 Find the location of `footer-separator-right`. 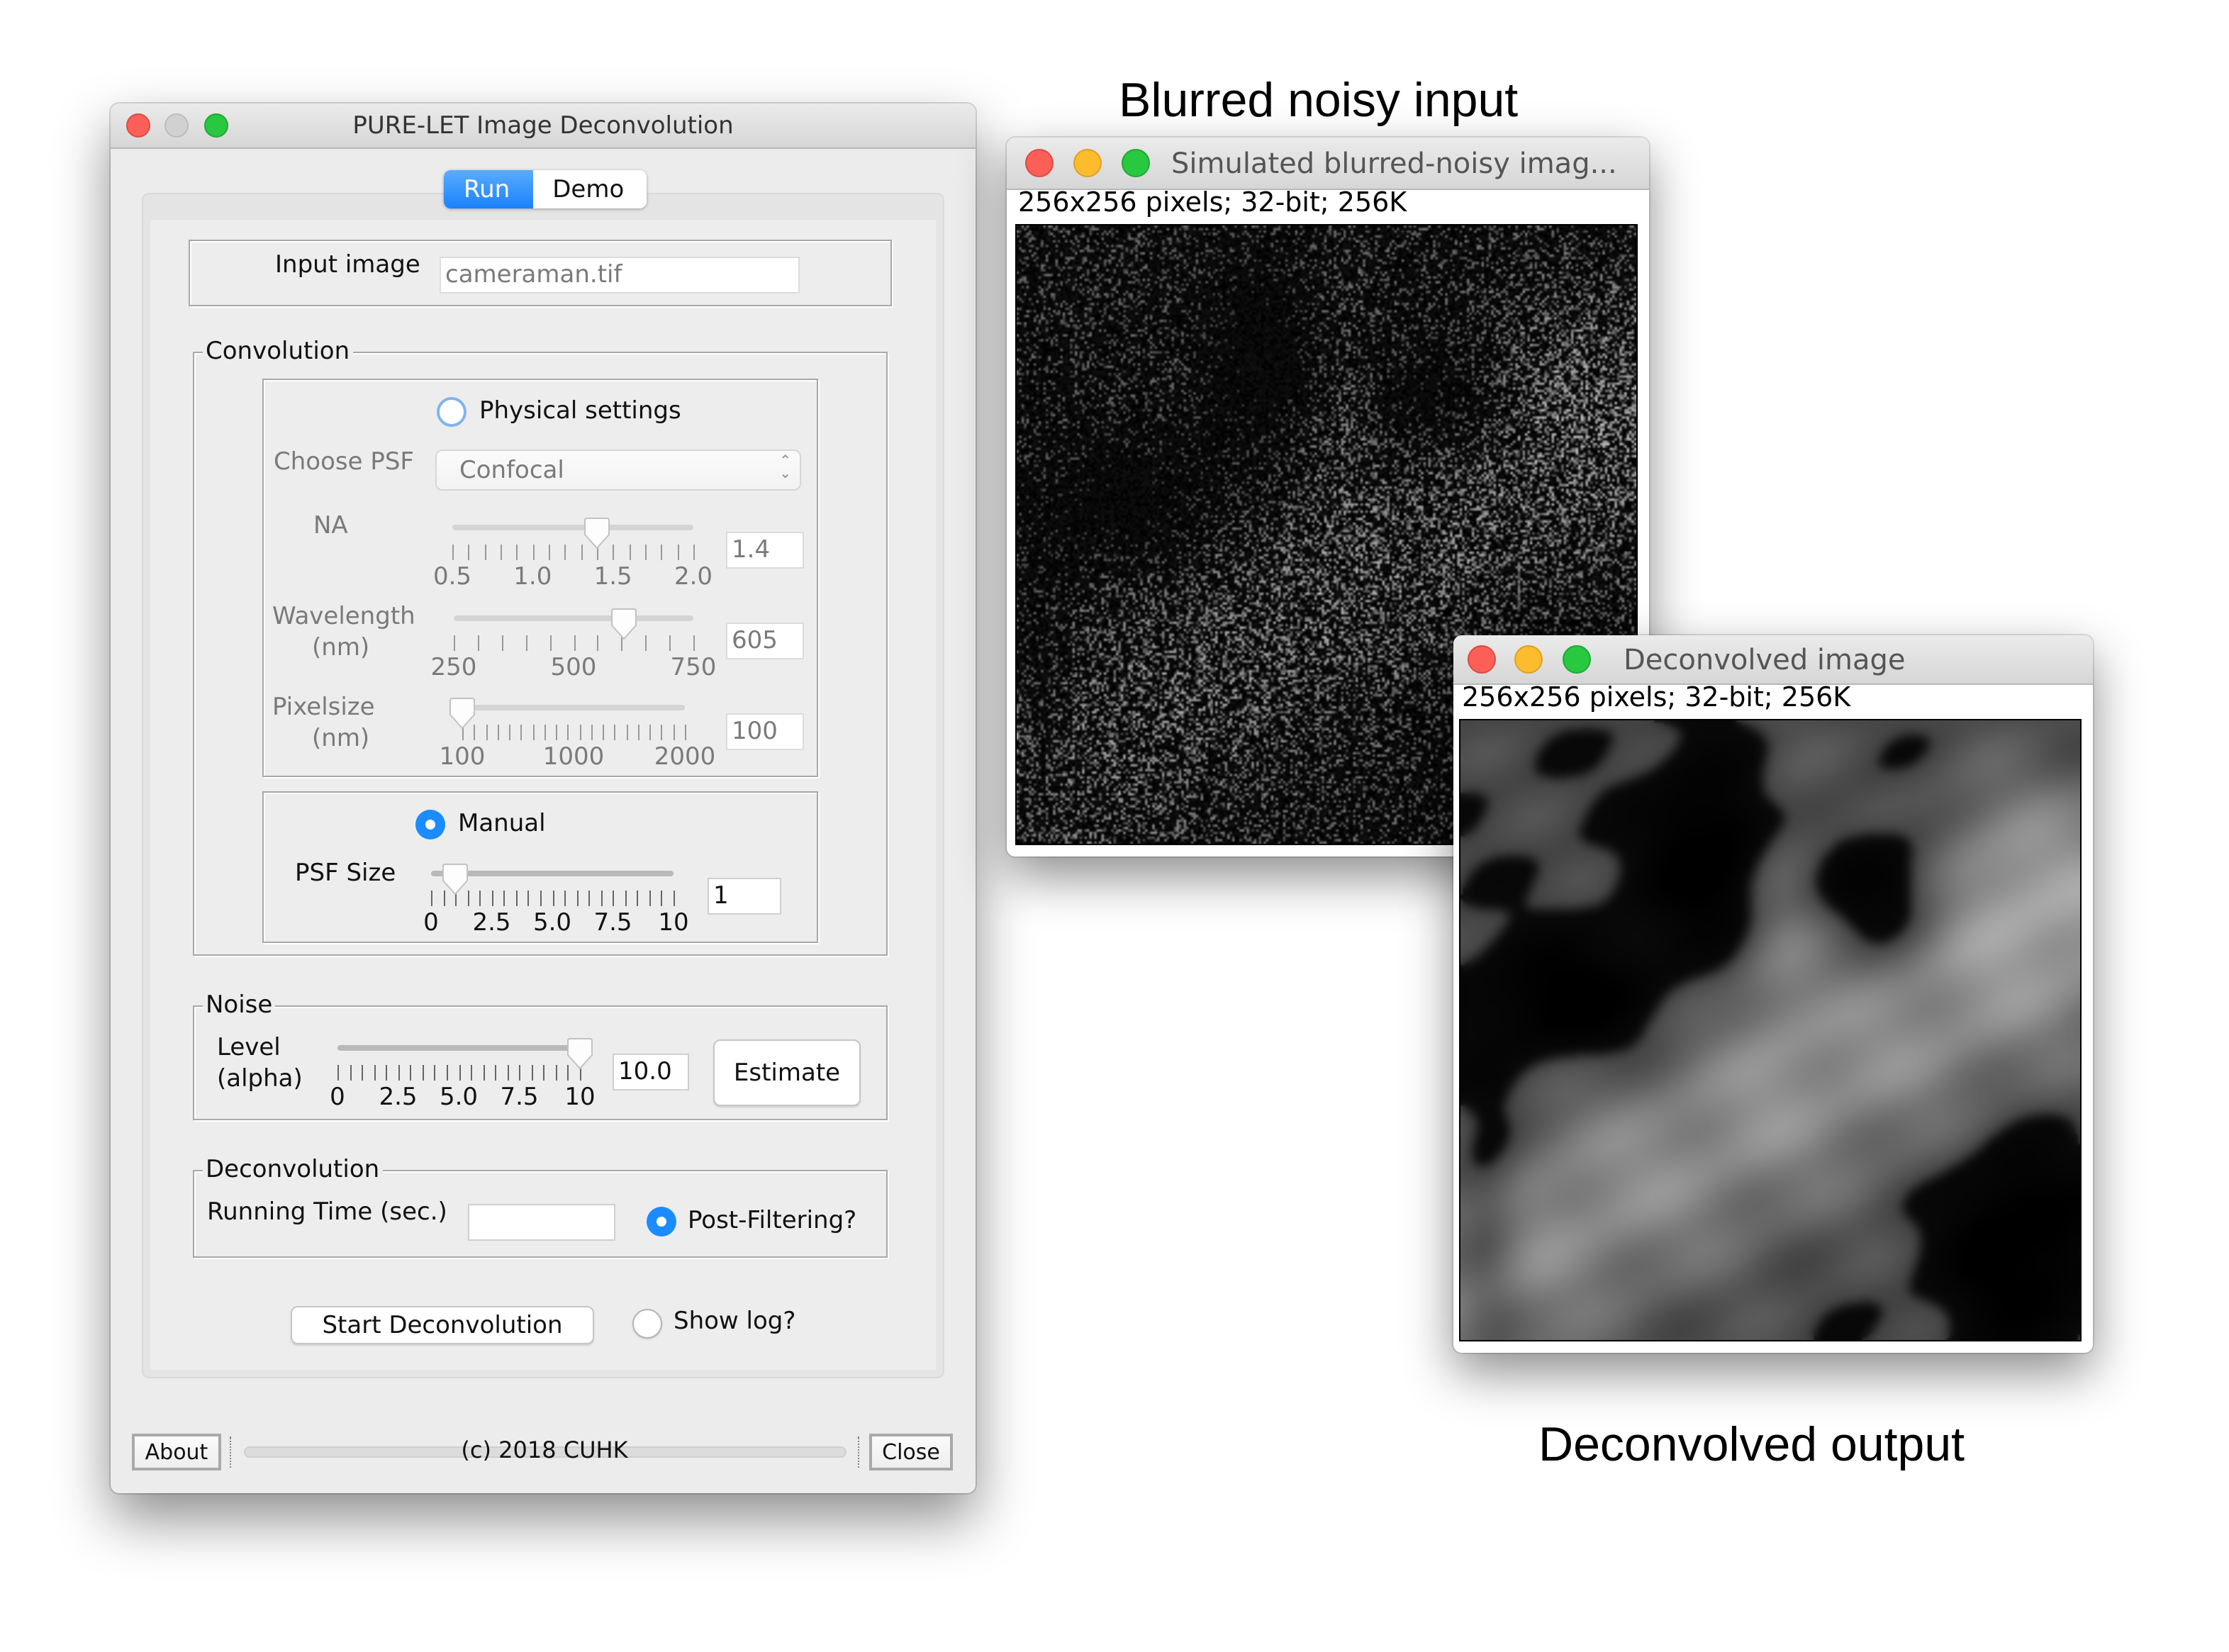

footer-separator-right is located at coordinates (859, 1452).